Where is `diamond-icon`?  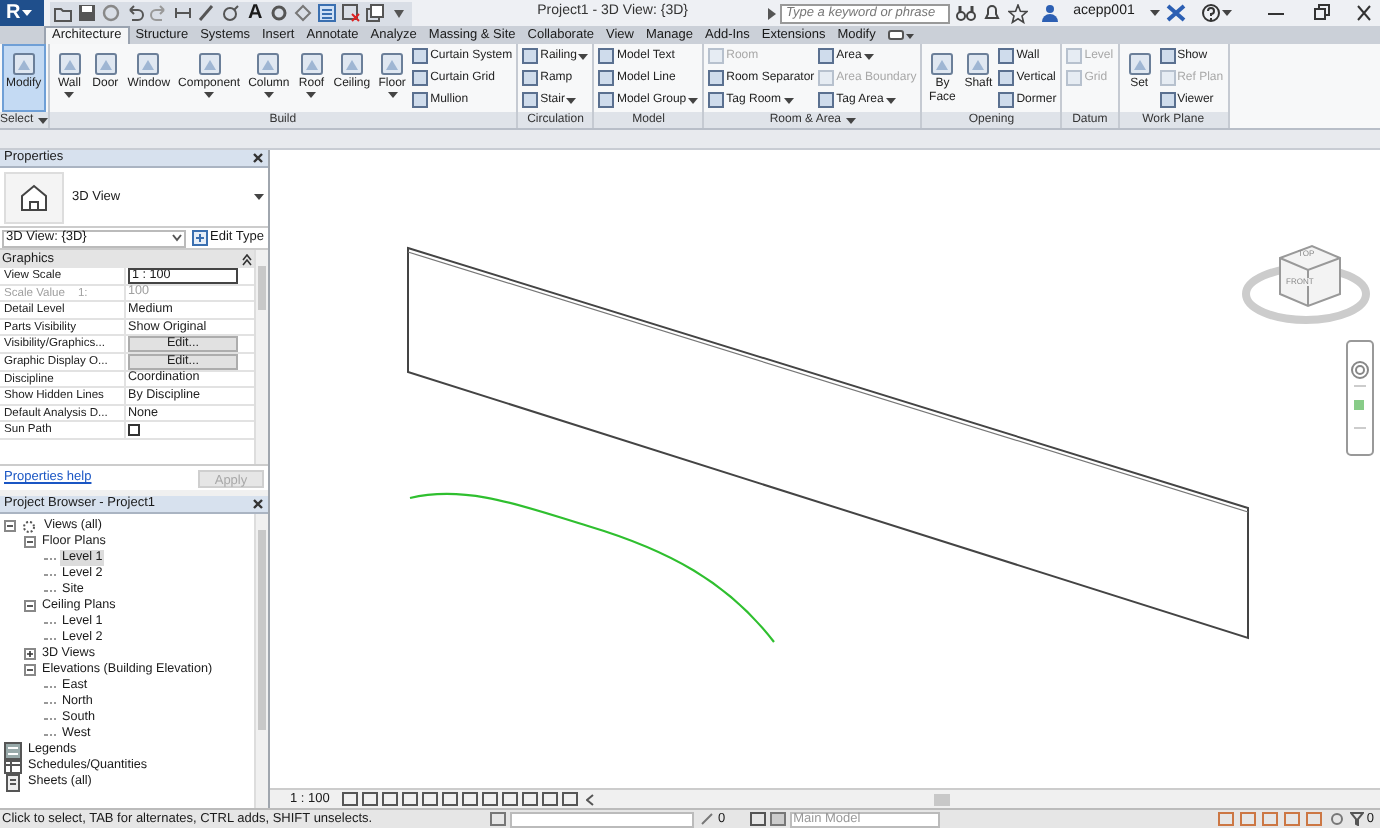
diamond-icon is located at coordinates (303, 13).